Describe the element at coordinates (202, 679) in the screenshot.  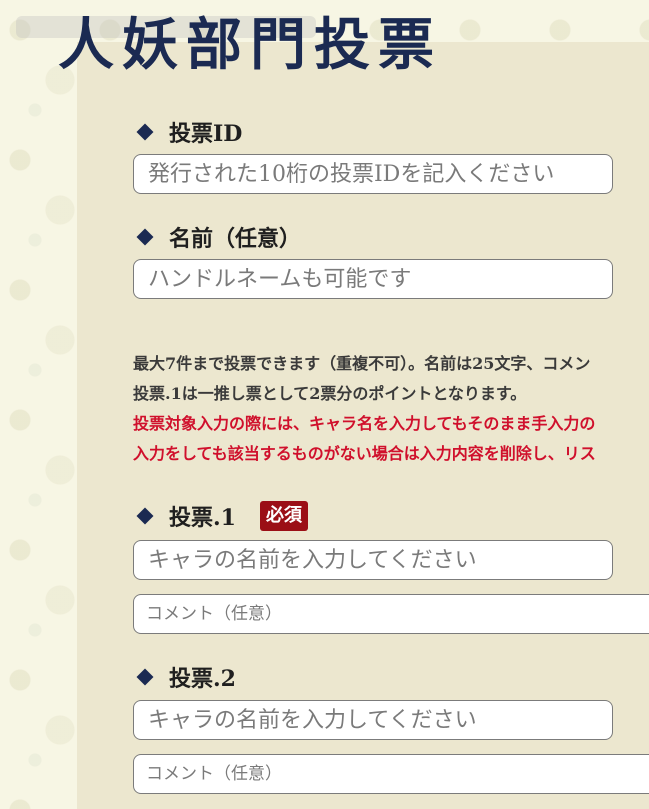
I see `vote-2-label: 投票.2` at that location.